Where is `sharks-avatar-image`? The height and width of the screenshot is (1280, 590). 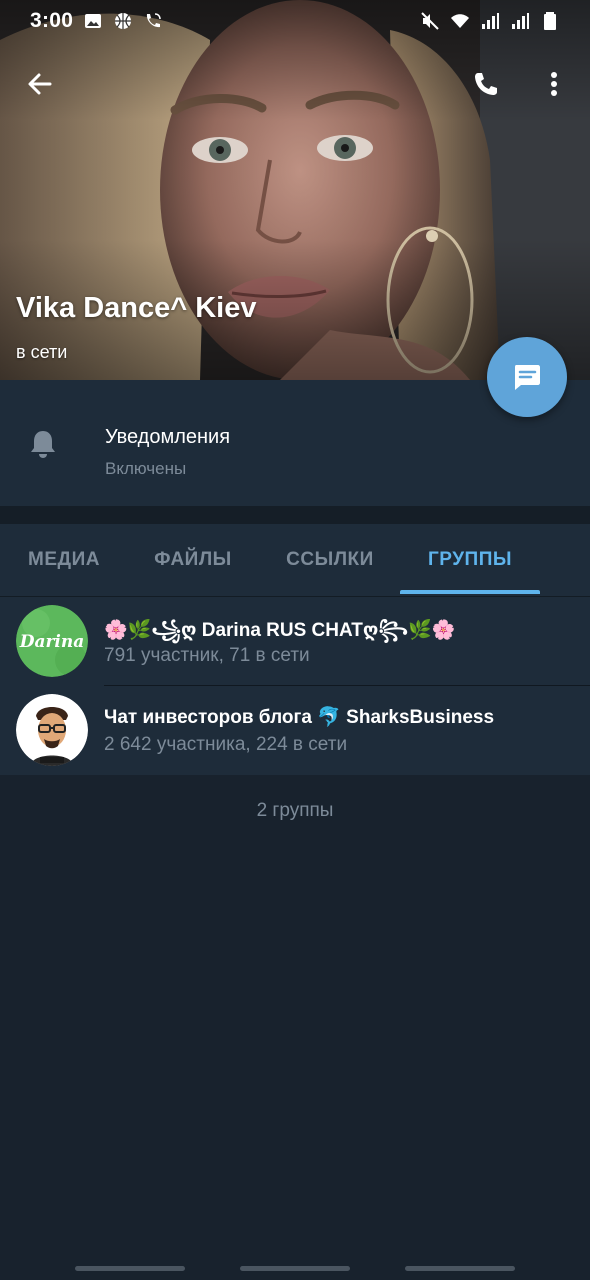 sharks-avatar-image is located at coordinates (52, 730).